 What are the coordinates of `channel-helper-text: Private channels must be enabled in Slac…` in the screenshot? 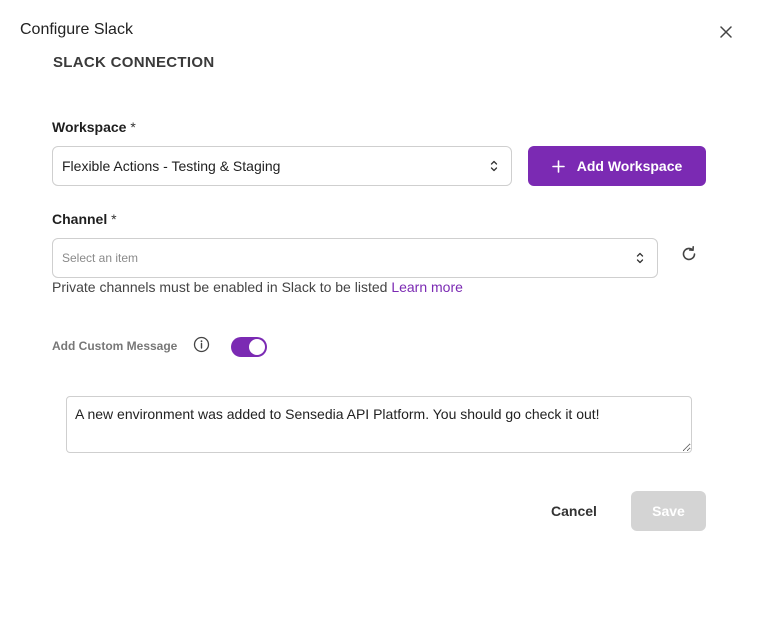 It's located at (257, 287).